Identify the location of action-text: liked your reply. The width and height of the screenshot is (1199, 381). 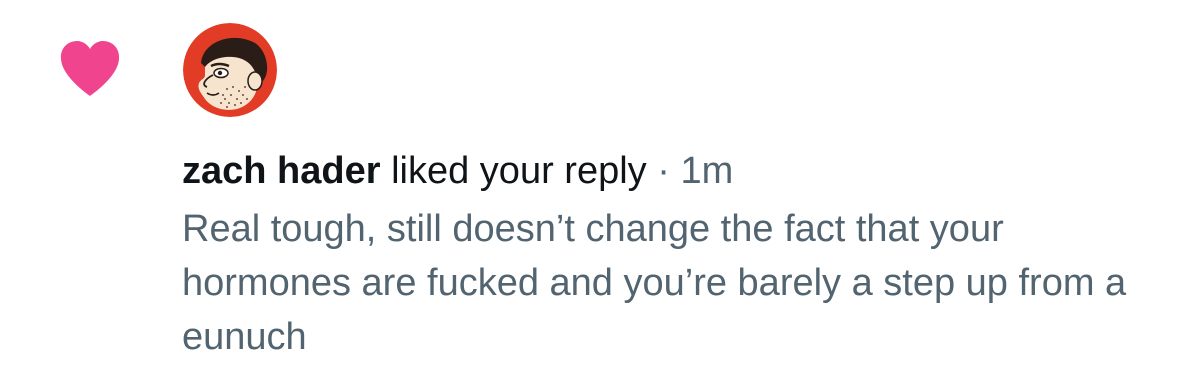
(519, 171).